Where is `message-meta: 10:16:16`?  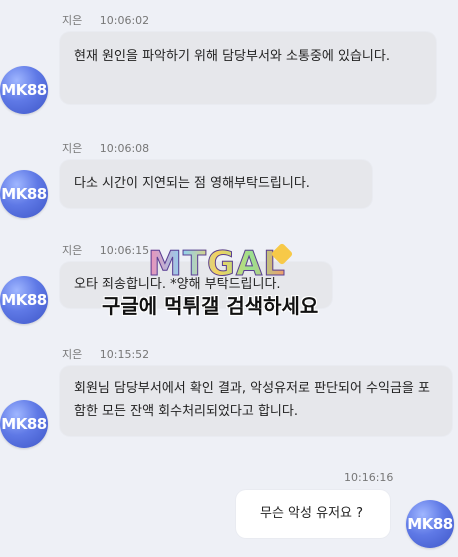
message-meta: 10:16:16 is located at coordinates (368, 477).